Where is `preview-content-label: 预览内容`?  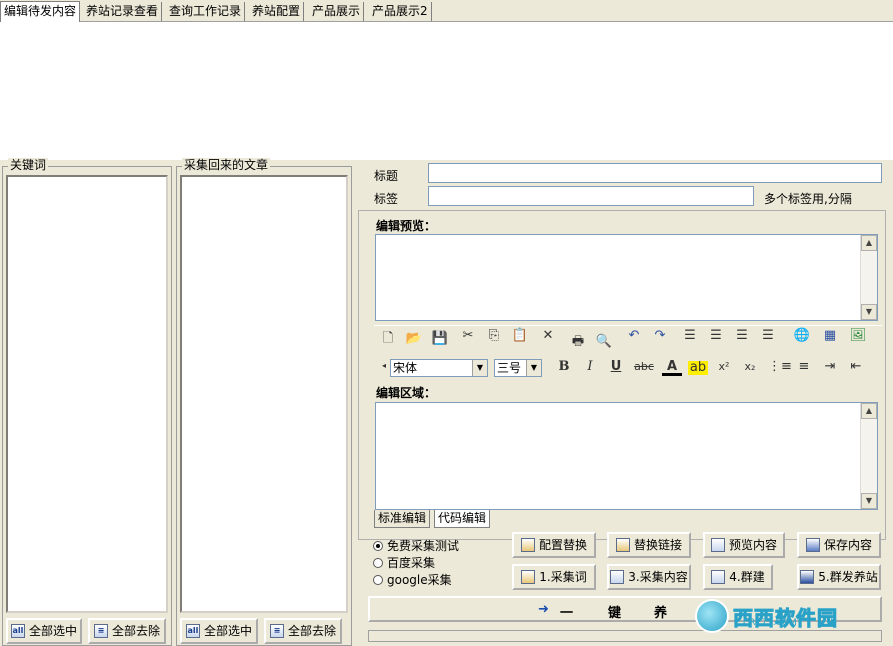
preview-content-label: 预览内容 is located at coordinates (752, 545).